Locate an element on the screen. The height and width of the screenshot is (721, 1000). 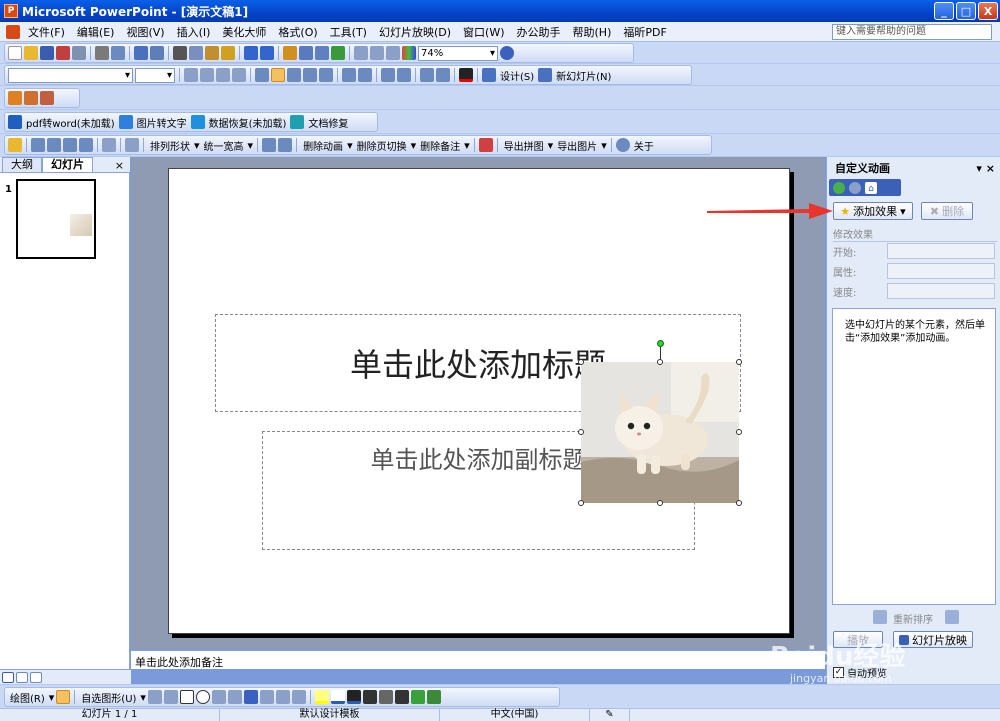
numbering-icon is located at coordinates (349, 75).